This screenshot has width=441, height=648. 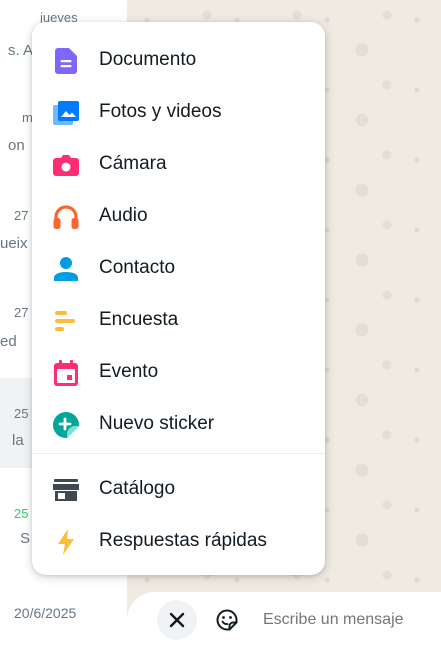 I want to click on chat-snippet: la, so click(x=18, y=440).